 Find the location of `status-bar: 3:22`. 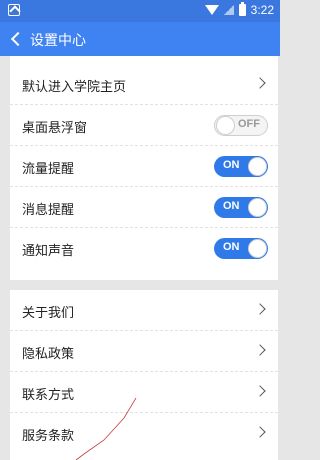

status-bar: 3:22 is located at coordinates (140, 11).